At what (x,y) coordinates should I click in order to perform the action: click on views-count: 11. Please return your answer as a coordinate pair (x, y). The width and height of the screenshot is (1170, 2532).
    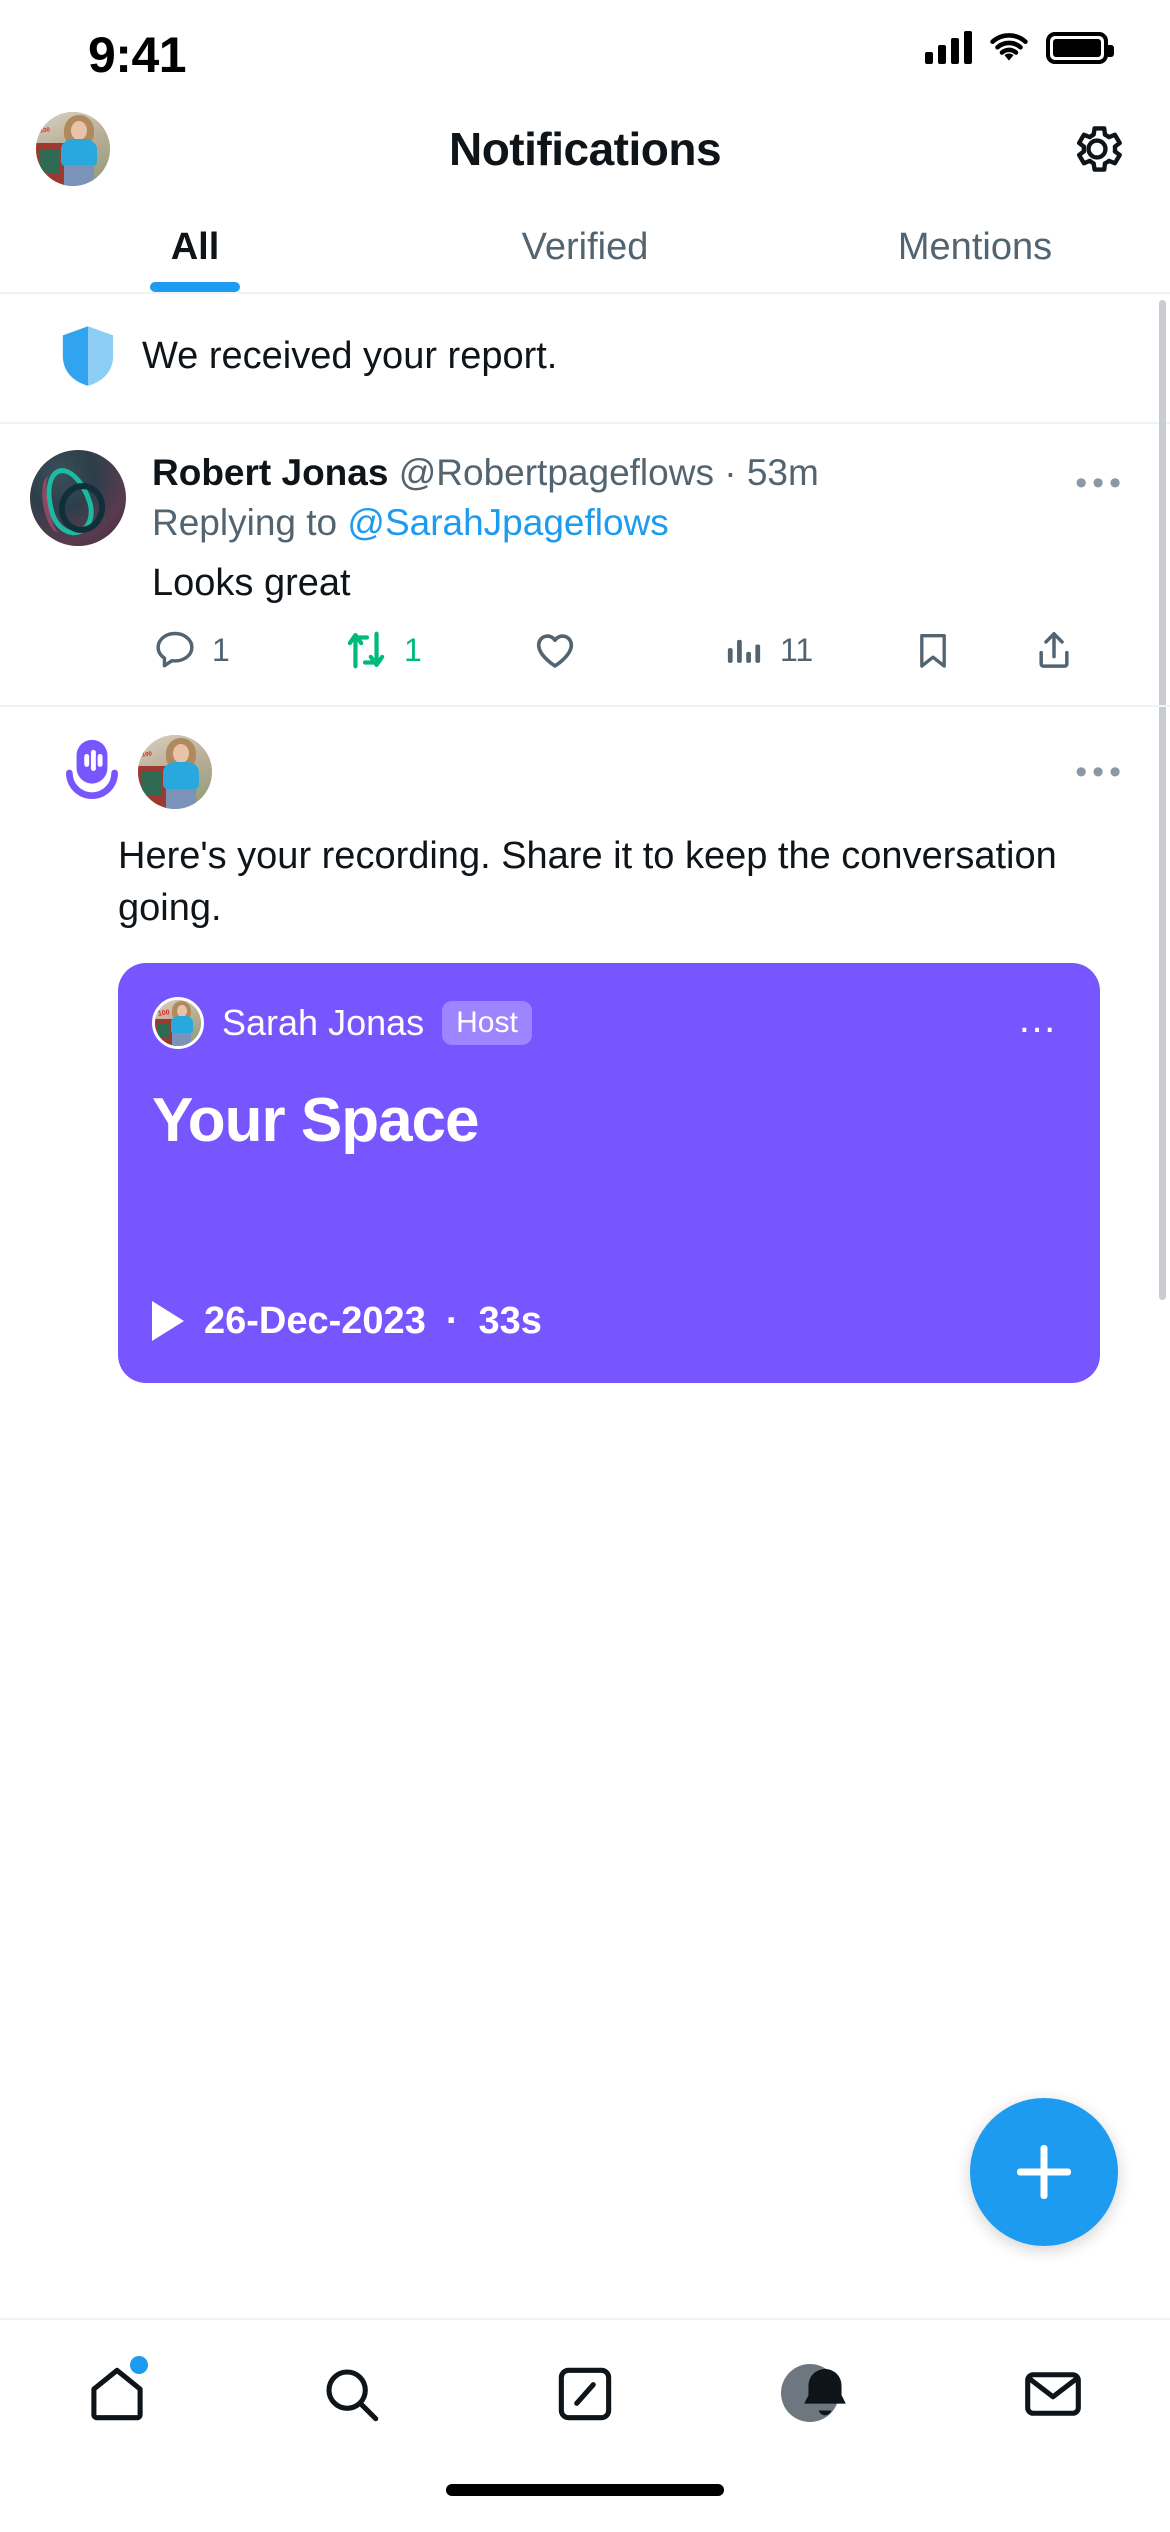
    Looking at the image, I should click on (797, 649).